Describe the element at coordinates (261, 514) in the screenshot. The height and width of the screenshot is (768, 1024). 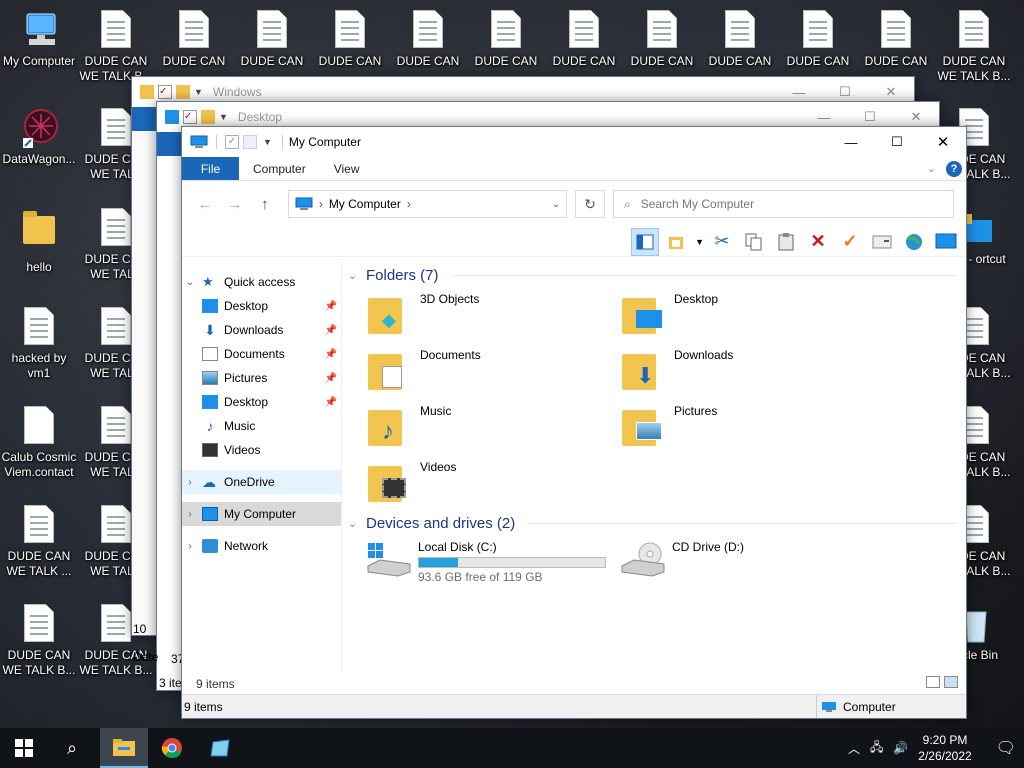
I see `nav-my-computer: › My Computer` at that location.